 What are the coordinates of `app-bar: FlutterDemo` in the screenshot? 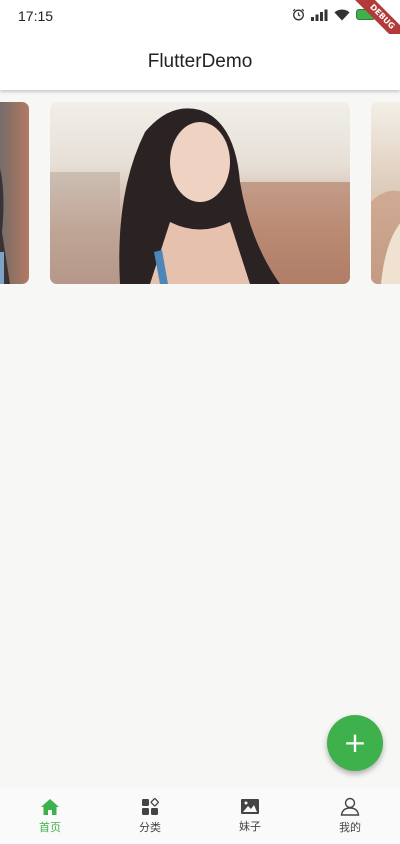 It's located at (200, 62).